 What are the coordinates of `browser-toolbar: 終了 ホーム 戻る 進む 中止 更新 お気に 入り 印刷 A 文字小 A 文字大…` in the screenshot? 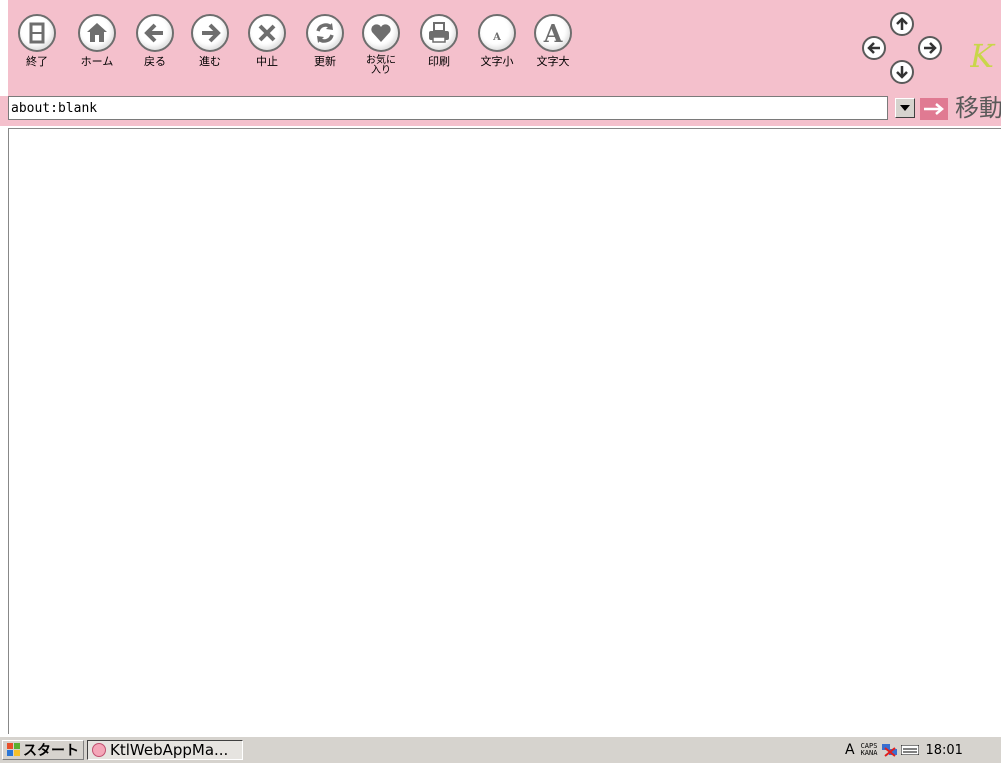 It's located at (500, 48).